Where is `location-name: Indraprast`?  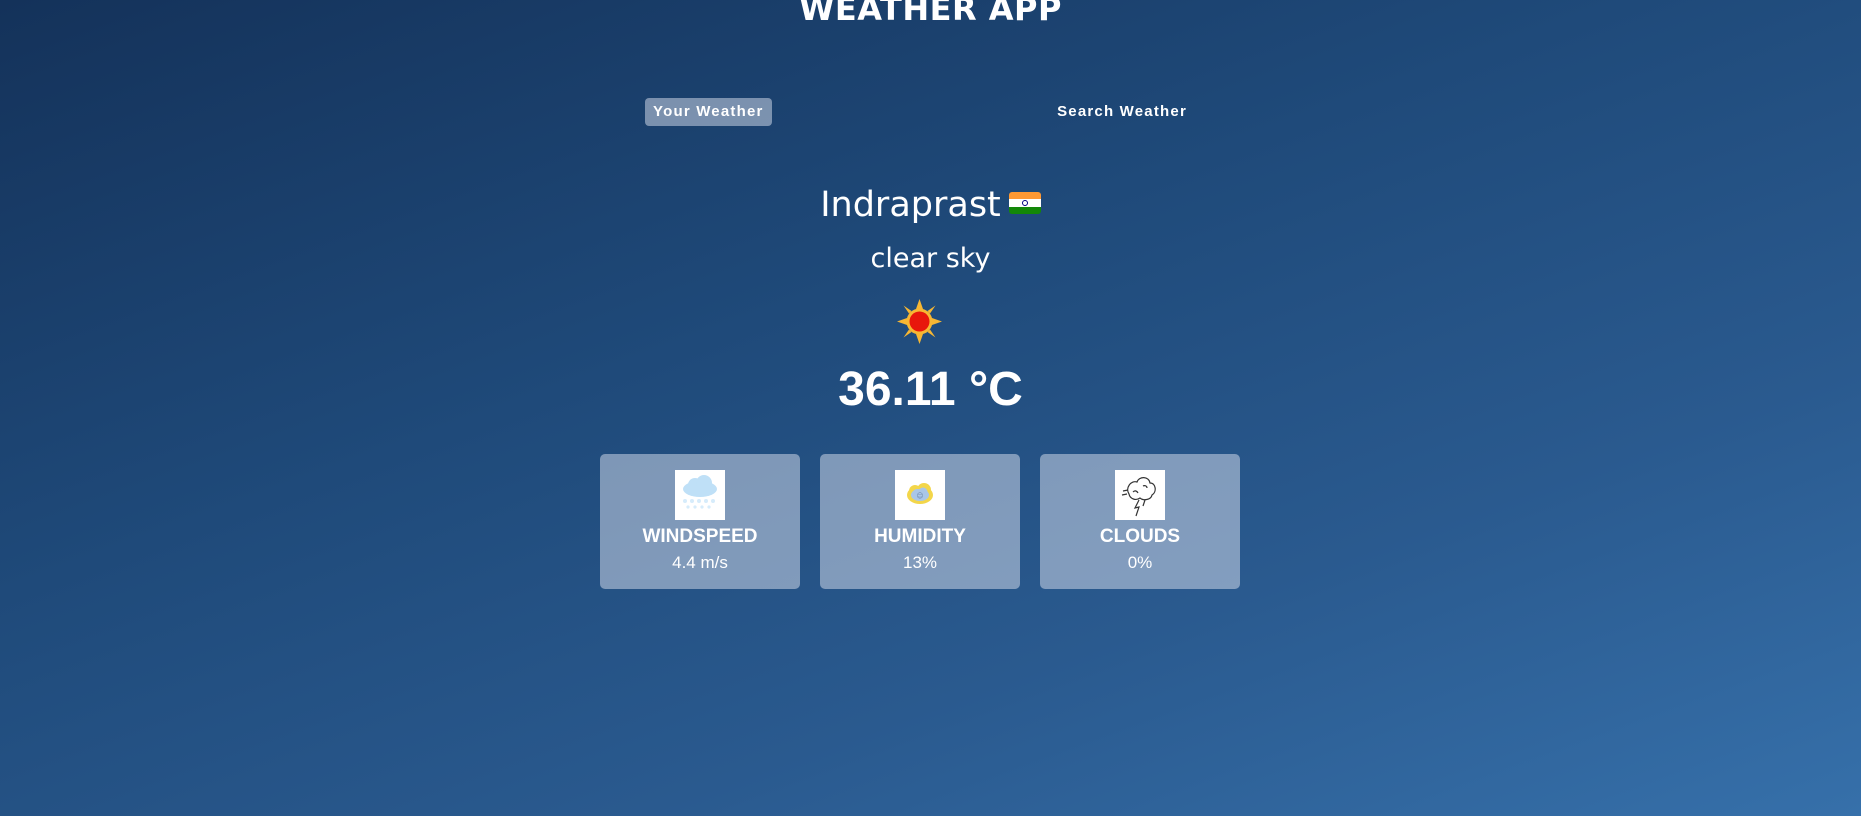 location-name: Indraprast is located at coordinates (930, 205).